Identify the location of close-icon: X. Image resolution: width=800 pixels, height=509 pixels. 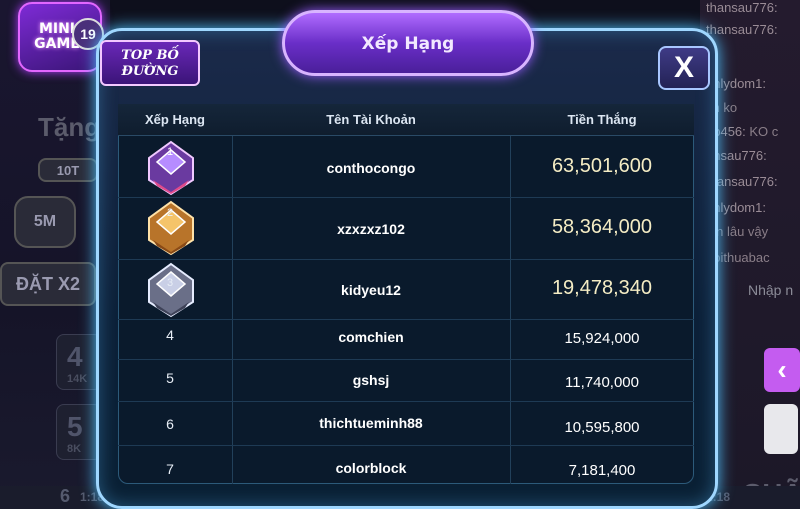
(683, 67).